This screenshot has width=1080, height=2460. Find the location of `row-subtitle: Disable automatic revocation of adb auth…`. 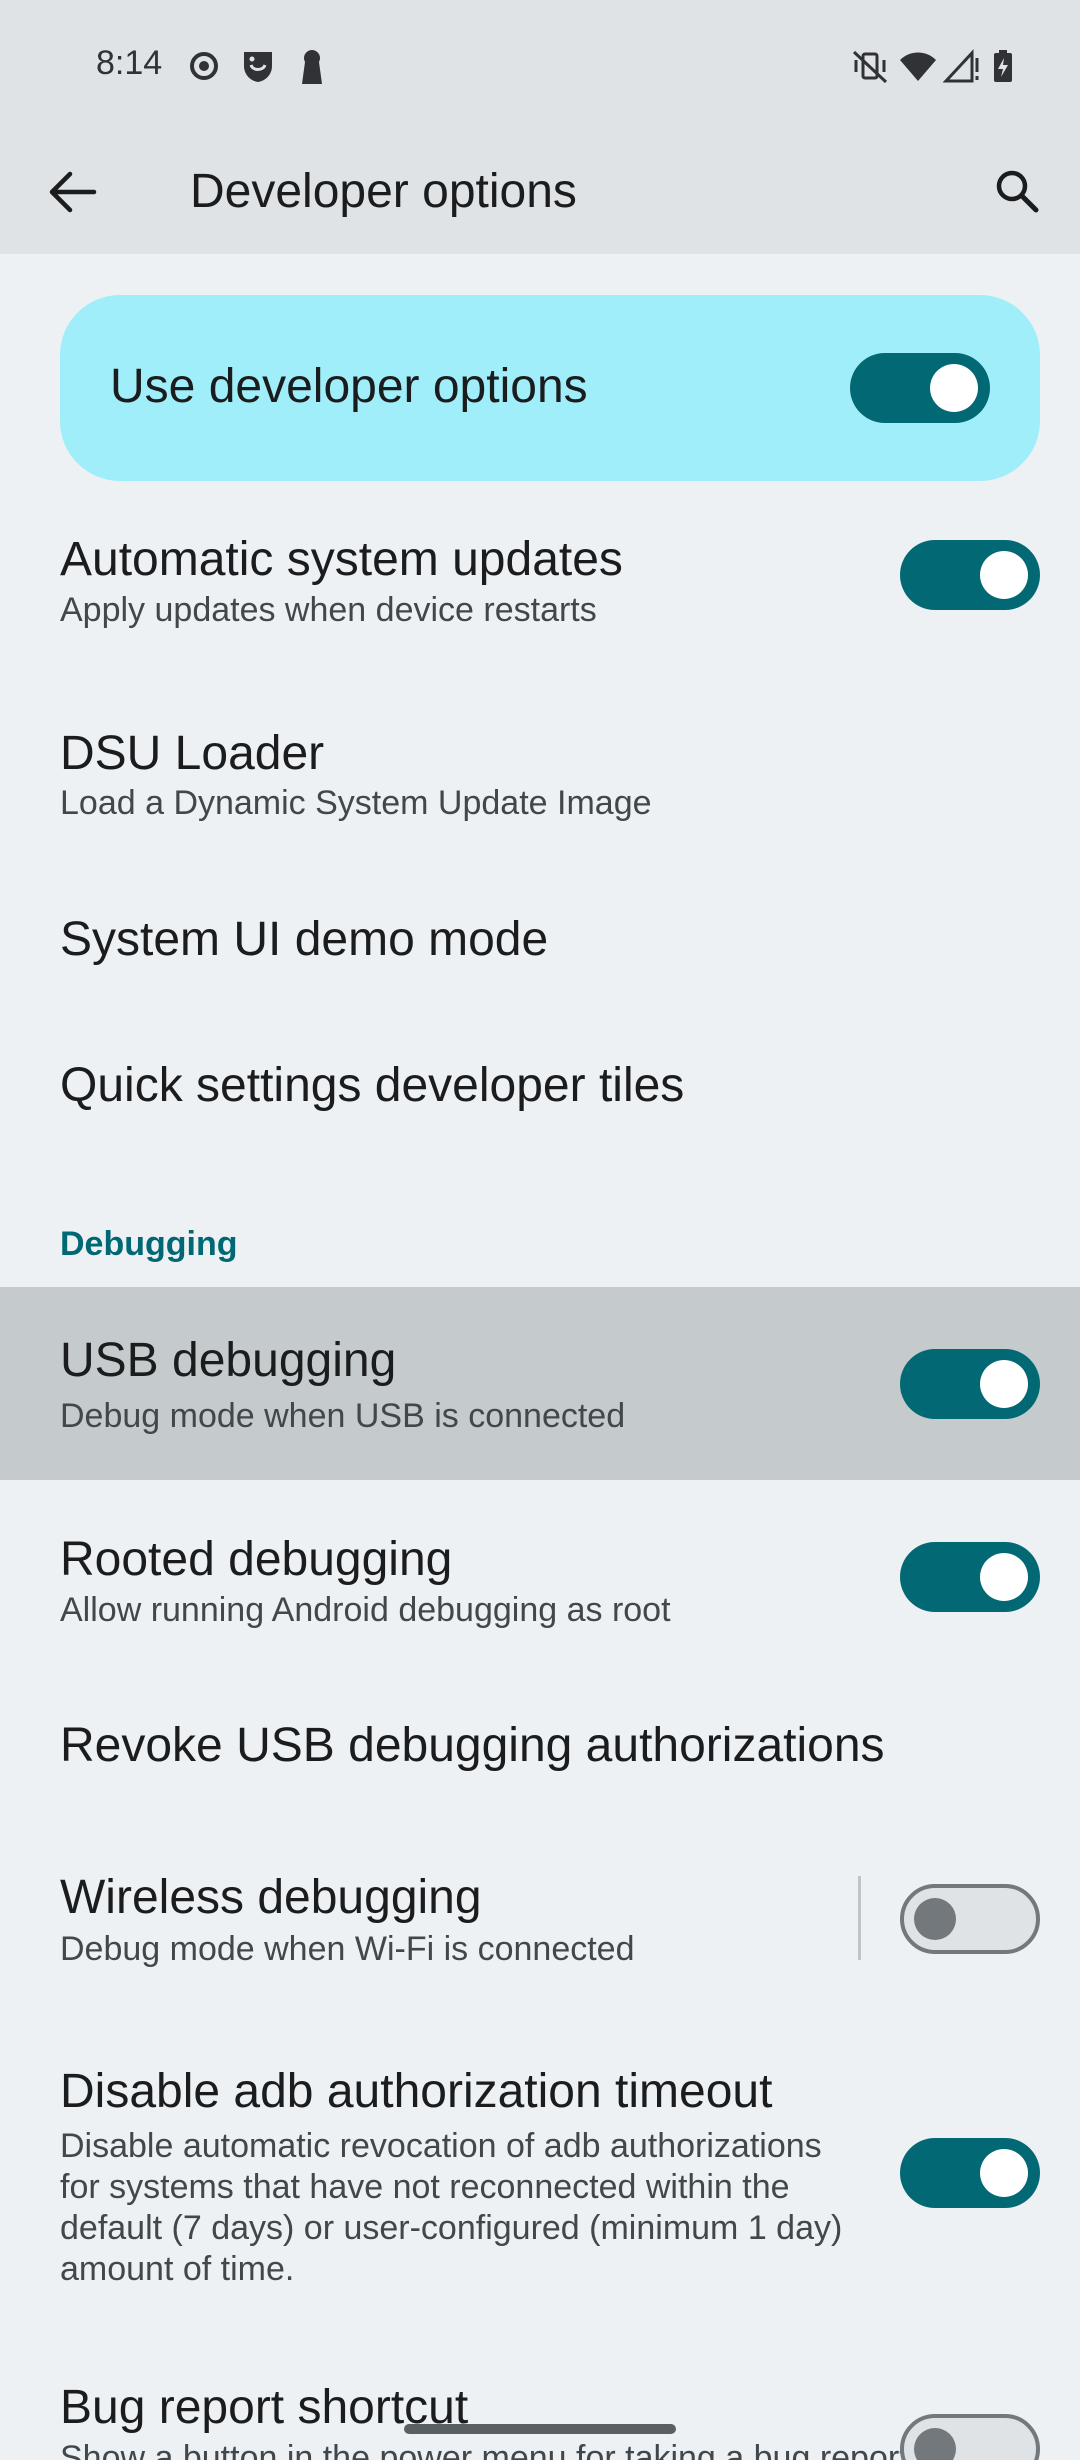

row-subtitle: Disable automatic revocation of adb auth… is located at coordinates (451, 2207).